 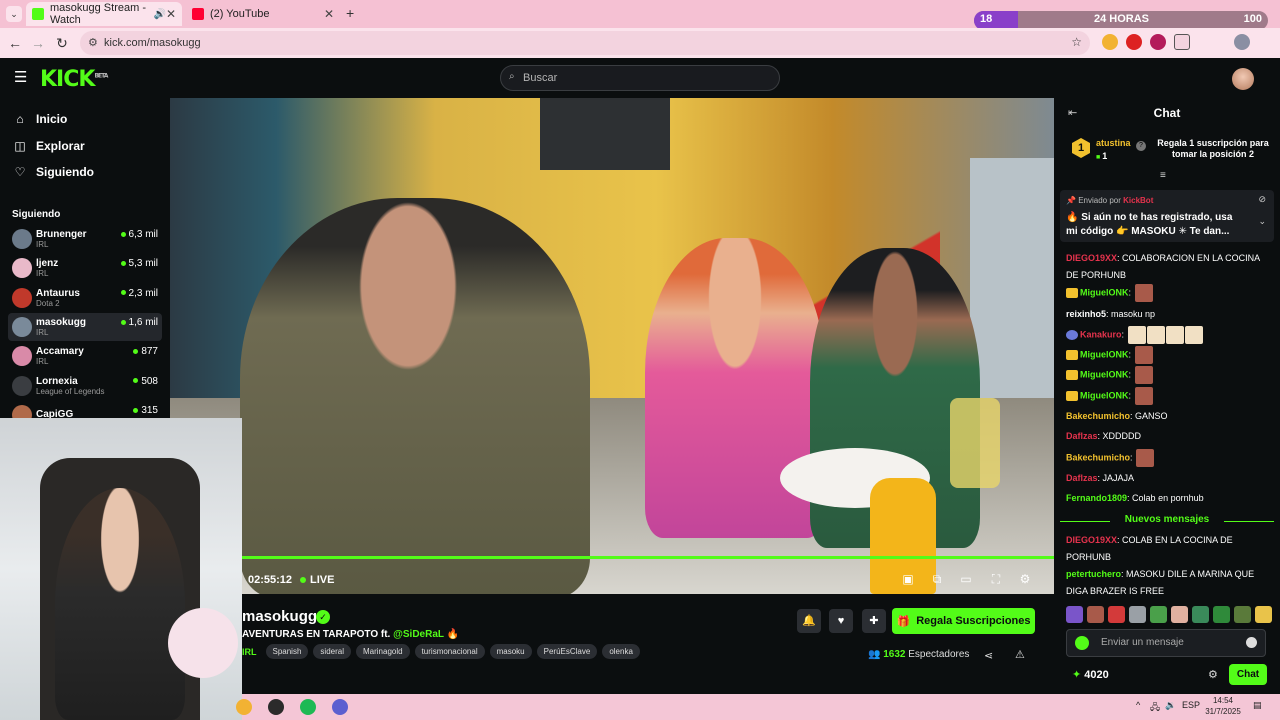 I want to click on kick-logo: KICKBETA, so click(x=74, y=79).